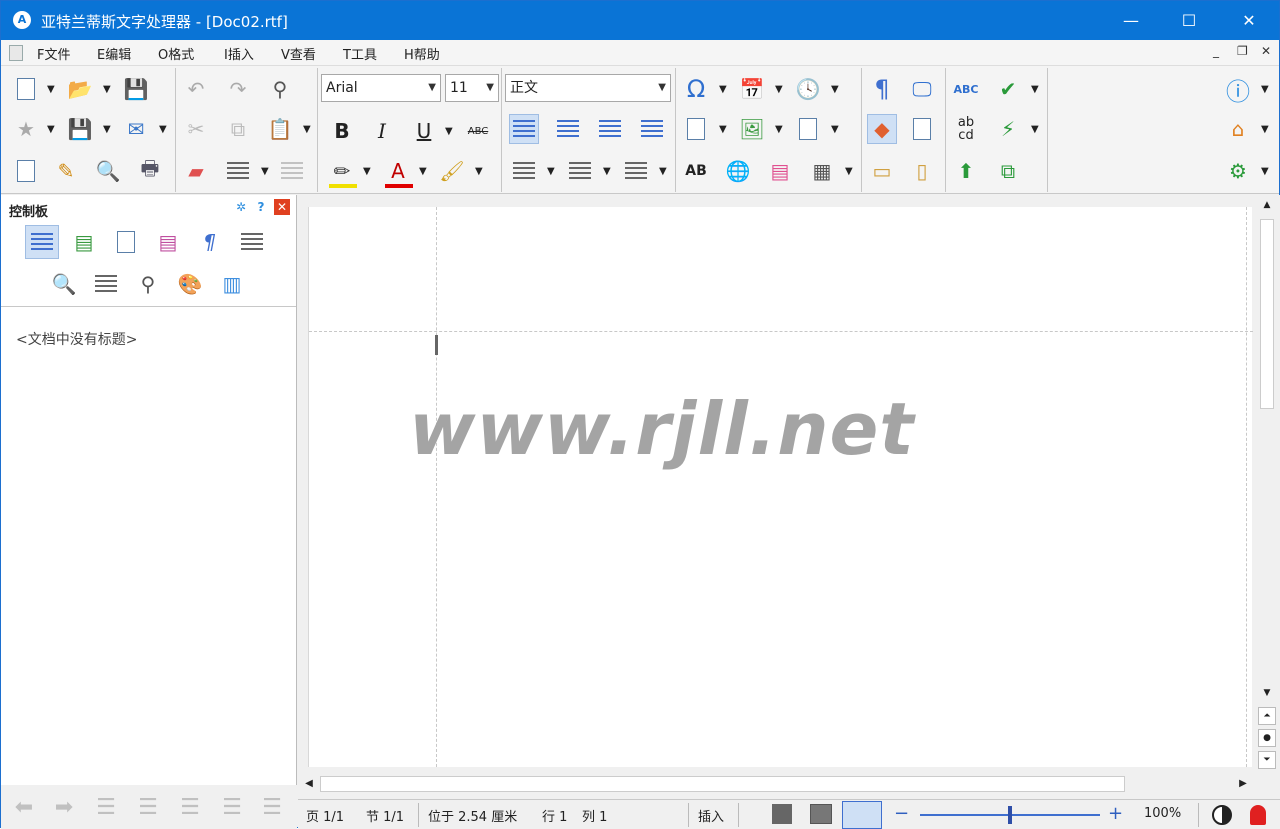 Image resolution: width=1280 pixels, height=829 pixels. I want to click on email-icon: ✉, so click(136, 129).